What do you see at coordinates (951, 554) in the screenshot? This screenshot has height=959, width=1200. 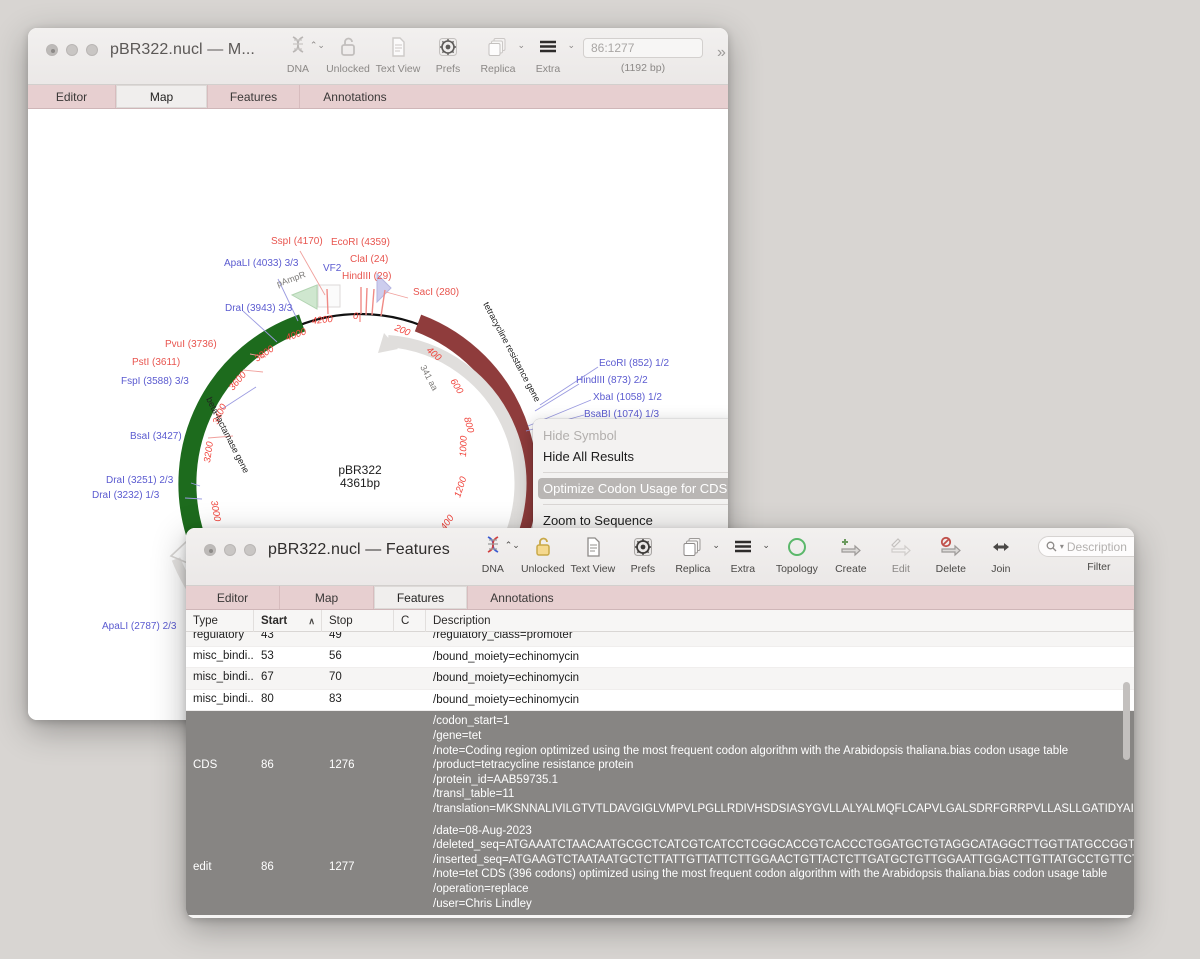 I see `toolbar-item-delete: Delete` at bounding box center [951, 554].